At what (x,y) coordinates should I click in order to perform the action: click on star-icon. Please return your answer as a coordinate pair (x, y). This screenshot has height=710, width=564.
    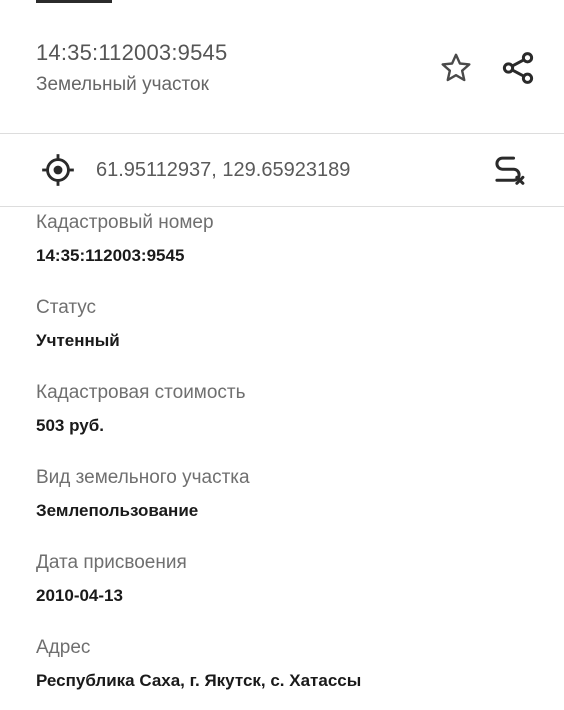
    Looking at the image, I should click on (456, 67).